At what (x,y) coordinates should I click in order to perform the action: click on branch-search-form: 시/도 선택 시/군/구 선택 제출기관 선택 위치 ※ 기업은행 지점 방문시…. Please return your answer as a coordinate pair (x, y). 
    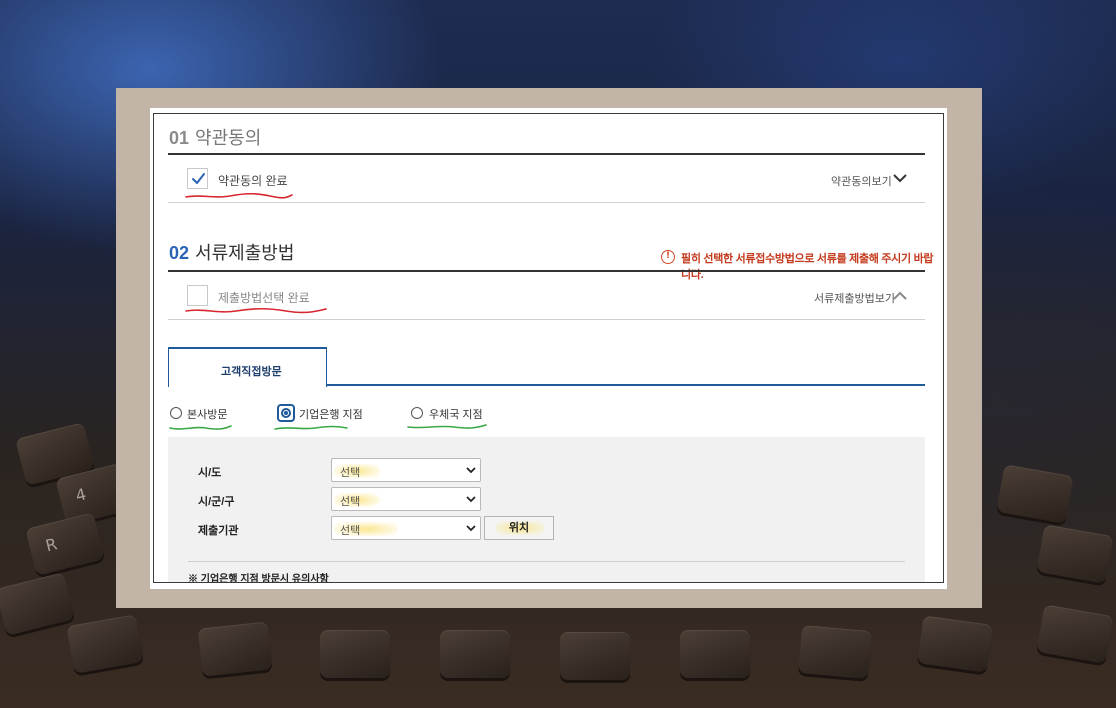
    Looking at the image, I should click on (546, 510).